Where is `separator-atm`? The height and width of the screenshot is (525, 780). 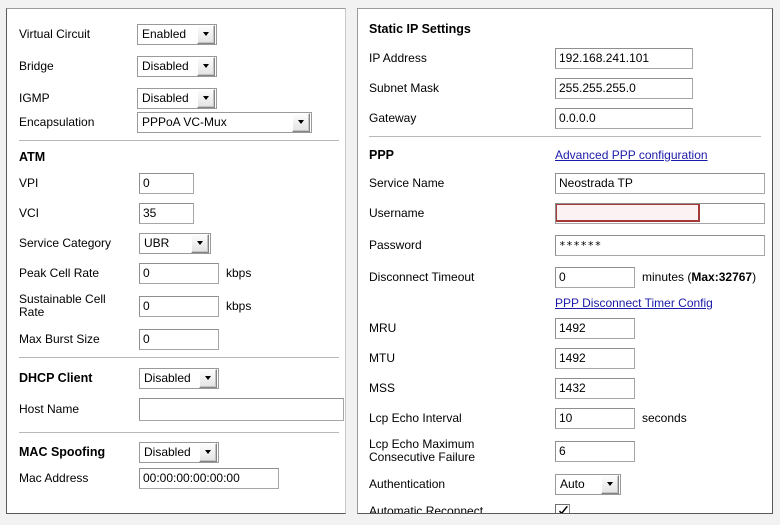 separator-atm is located at coordinates (179, 140).